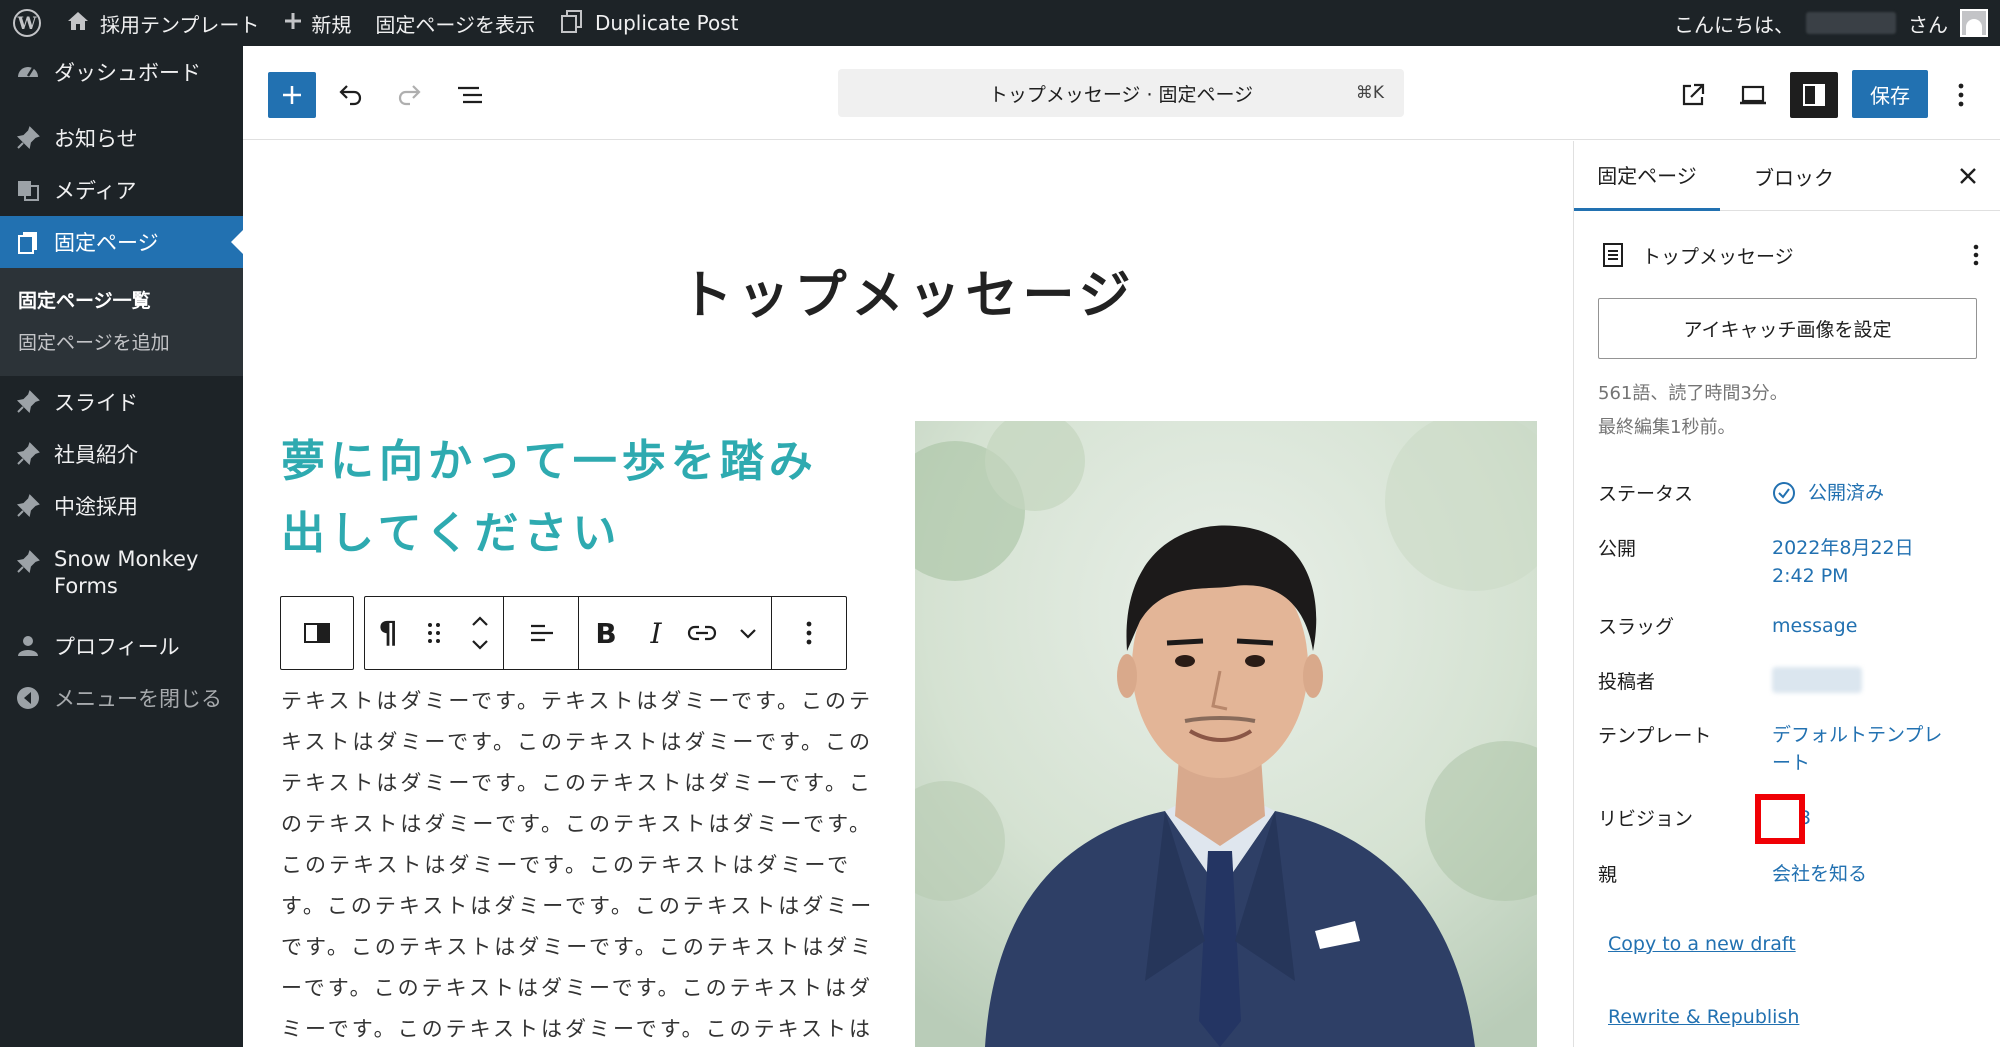  I want to click on block-tools-group: ¶ B I, so click(605, 633).